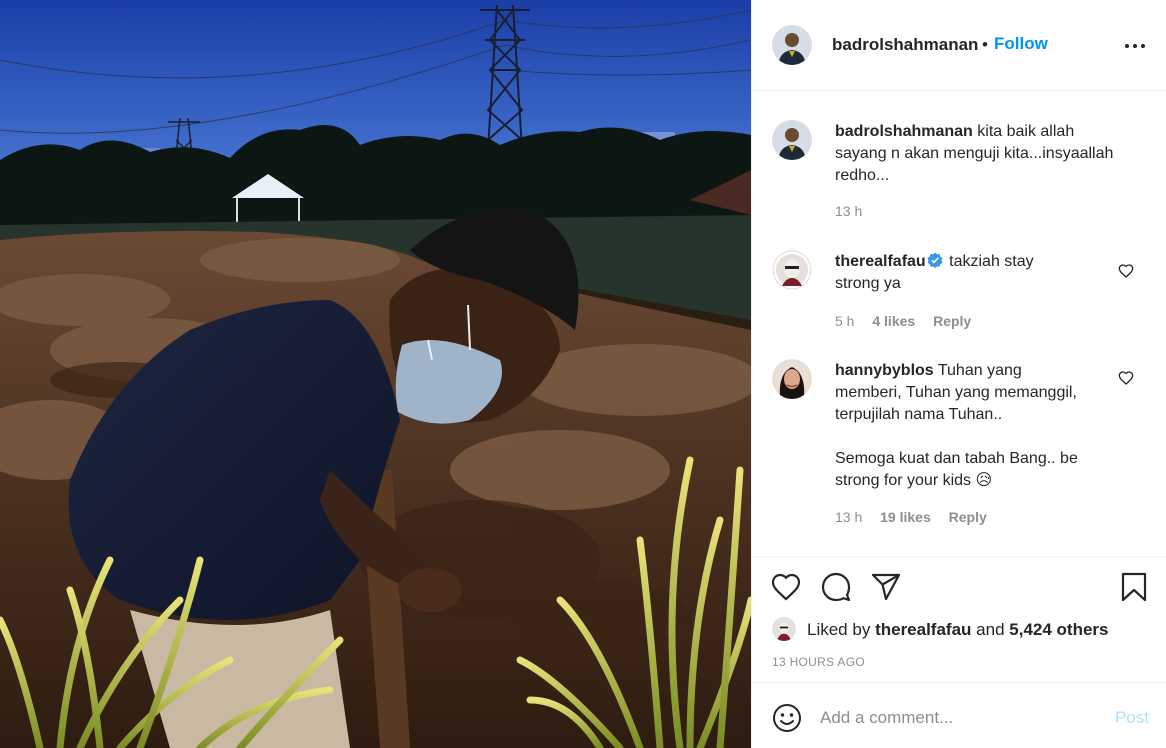 Image resolution: width=1166 pixels, height=748 pixels. What do you see at coordinates (914, 480) in the screenshot?
I see `comment-line: strong for your kids 😥` at bounding box center [914, 480].